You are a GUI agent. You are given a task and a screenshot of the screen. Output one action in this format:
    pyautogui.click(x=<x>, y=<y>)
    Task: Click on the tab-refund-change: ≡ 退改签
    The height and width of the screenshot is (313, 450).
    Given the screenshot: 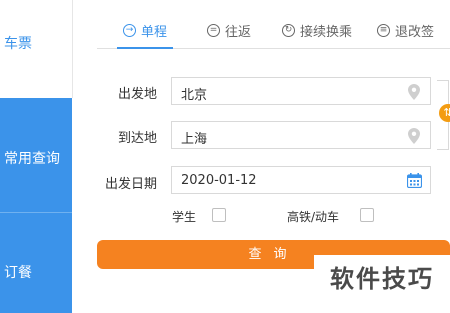 What is the action you would take?
    pyautogui.click(x=405, y=30)
    